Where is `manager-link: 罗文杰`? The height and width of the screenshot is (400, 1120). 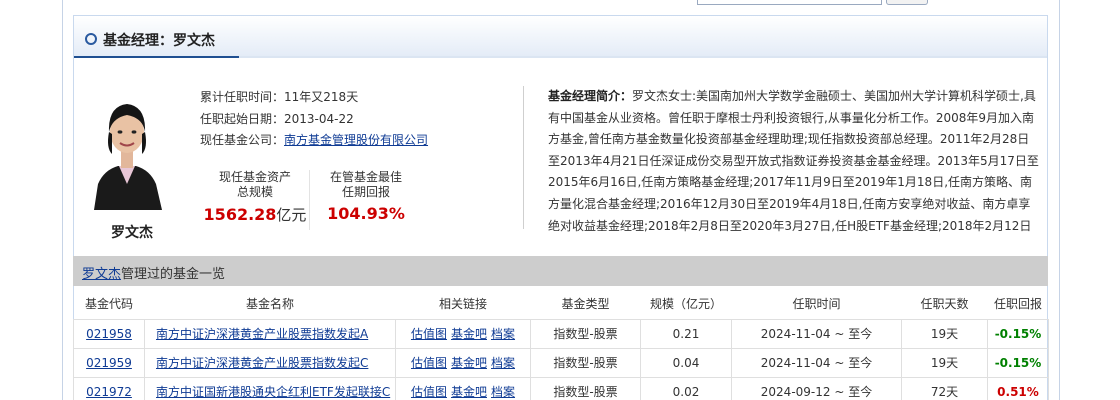
manager-link: 罗文杰 is located at coordinates (101, 274).